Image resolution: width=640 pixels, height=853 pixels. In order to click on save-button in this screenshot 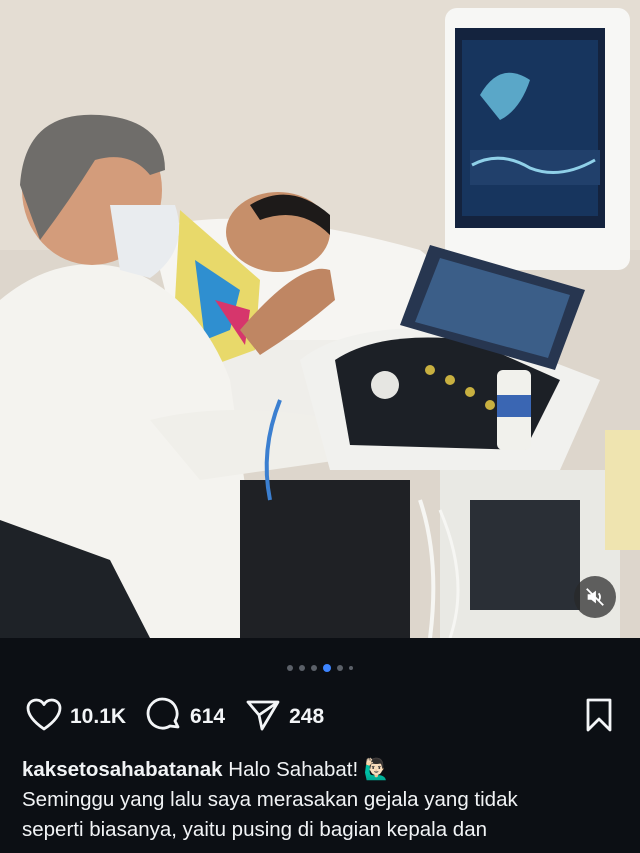, I will do `click(599, 717)`.